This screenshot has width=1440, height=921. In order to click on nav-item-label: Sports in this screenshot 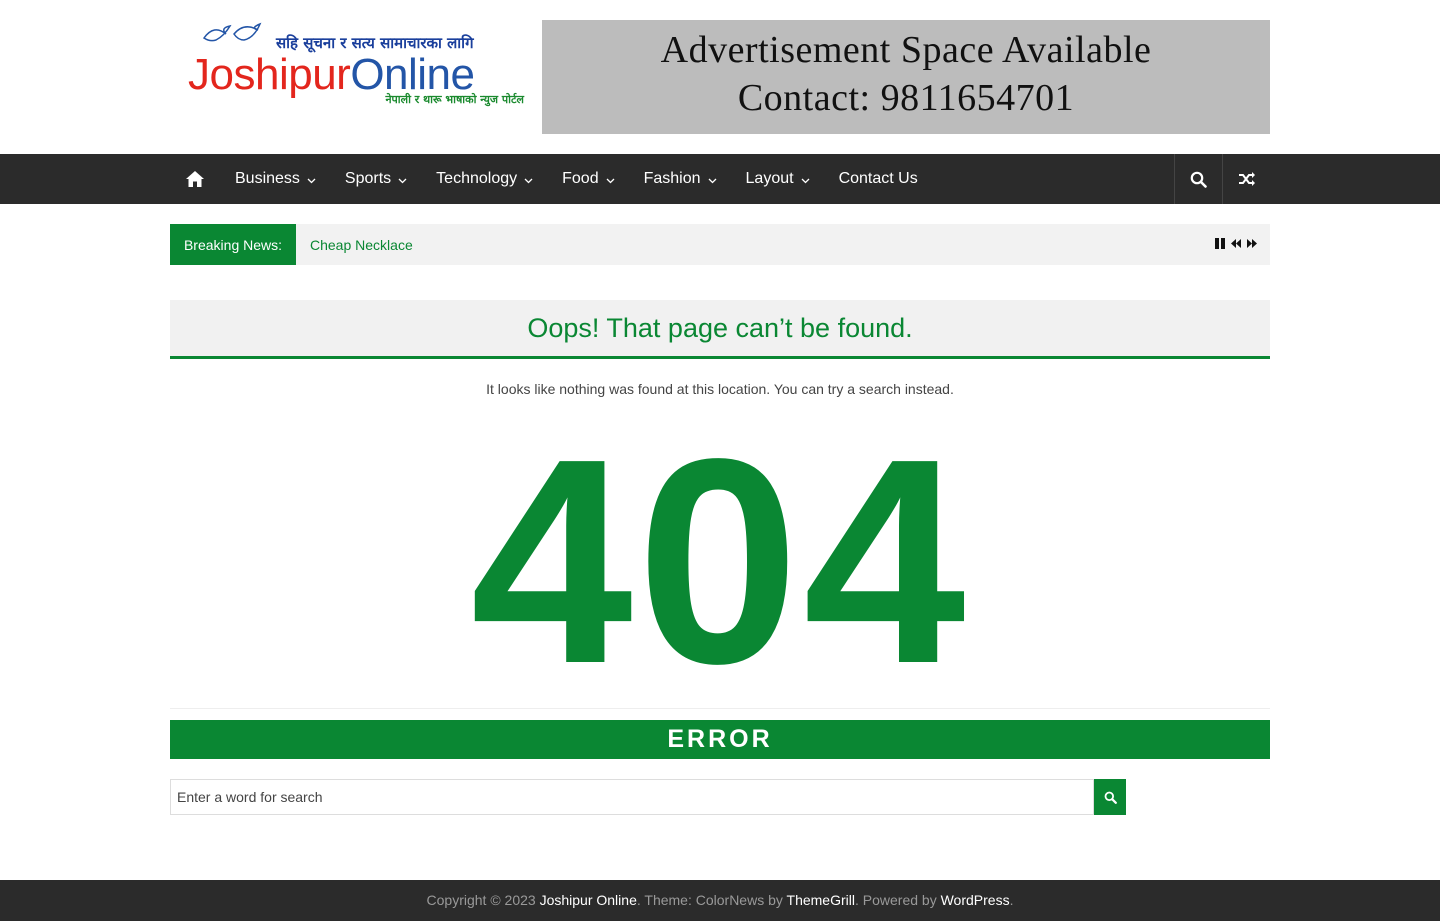, I will do `click(368, 178)`.